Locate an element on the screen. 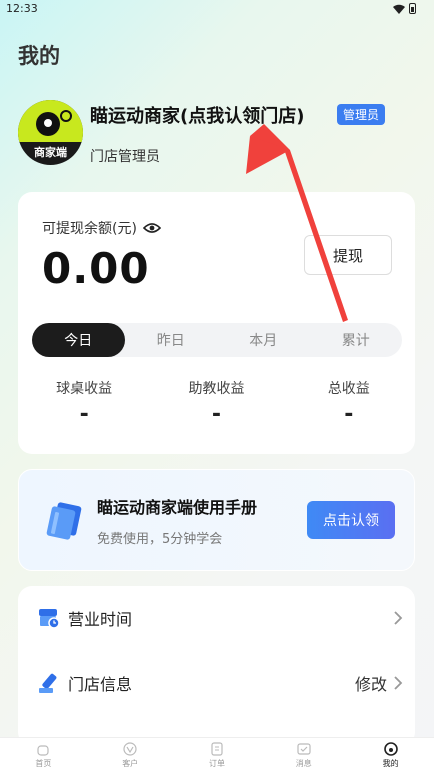 This screenshot has width=434, height=772. role-text: 门店管理员 is located at coordinates (125, 157).